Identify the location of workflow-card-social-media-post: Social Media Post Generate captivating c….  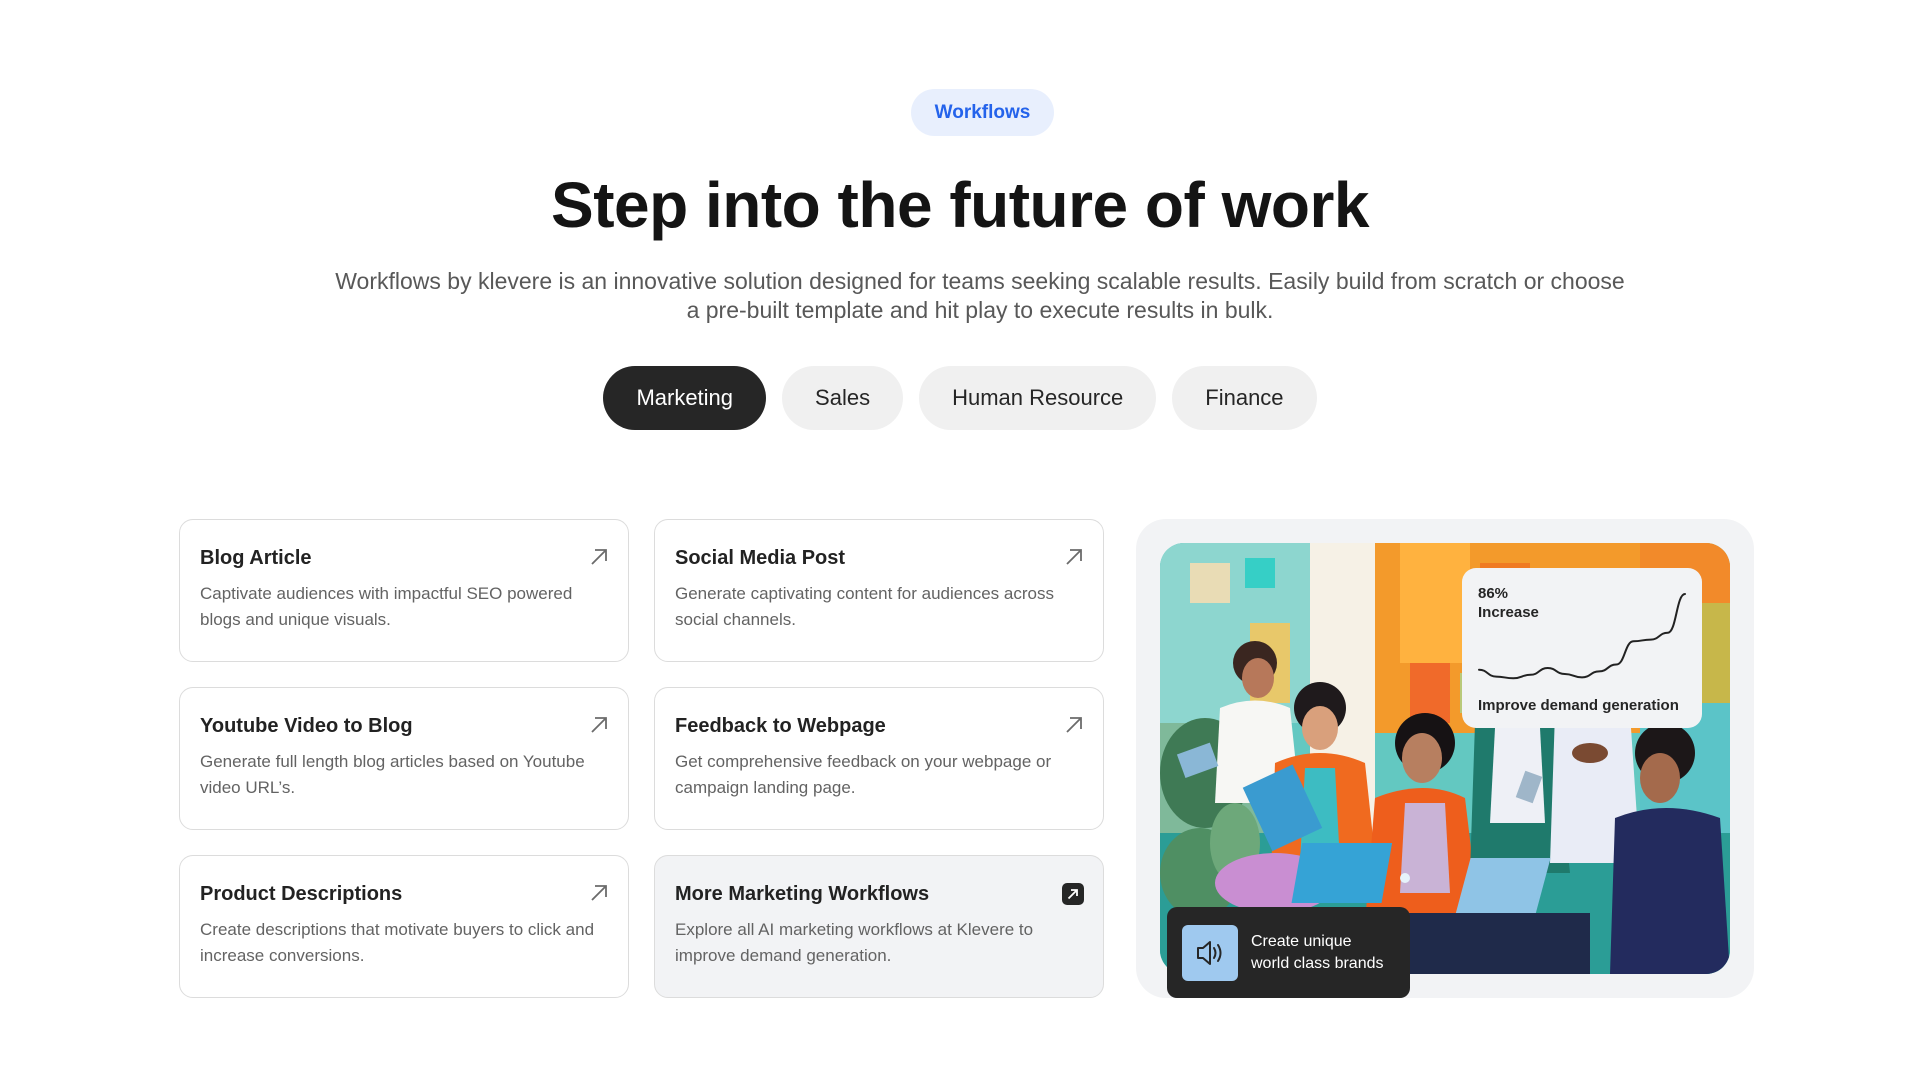
(879, 590).